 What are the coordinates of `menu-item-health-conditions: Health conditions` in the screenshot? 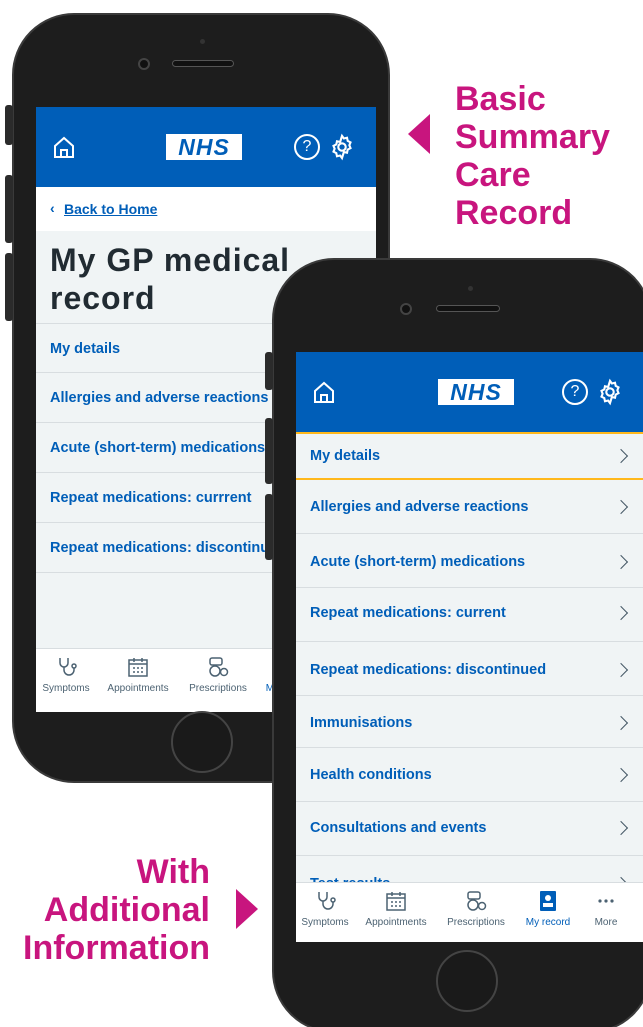 It's located at (469, 775).